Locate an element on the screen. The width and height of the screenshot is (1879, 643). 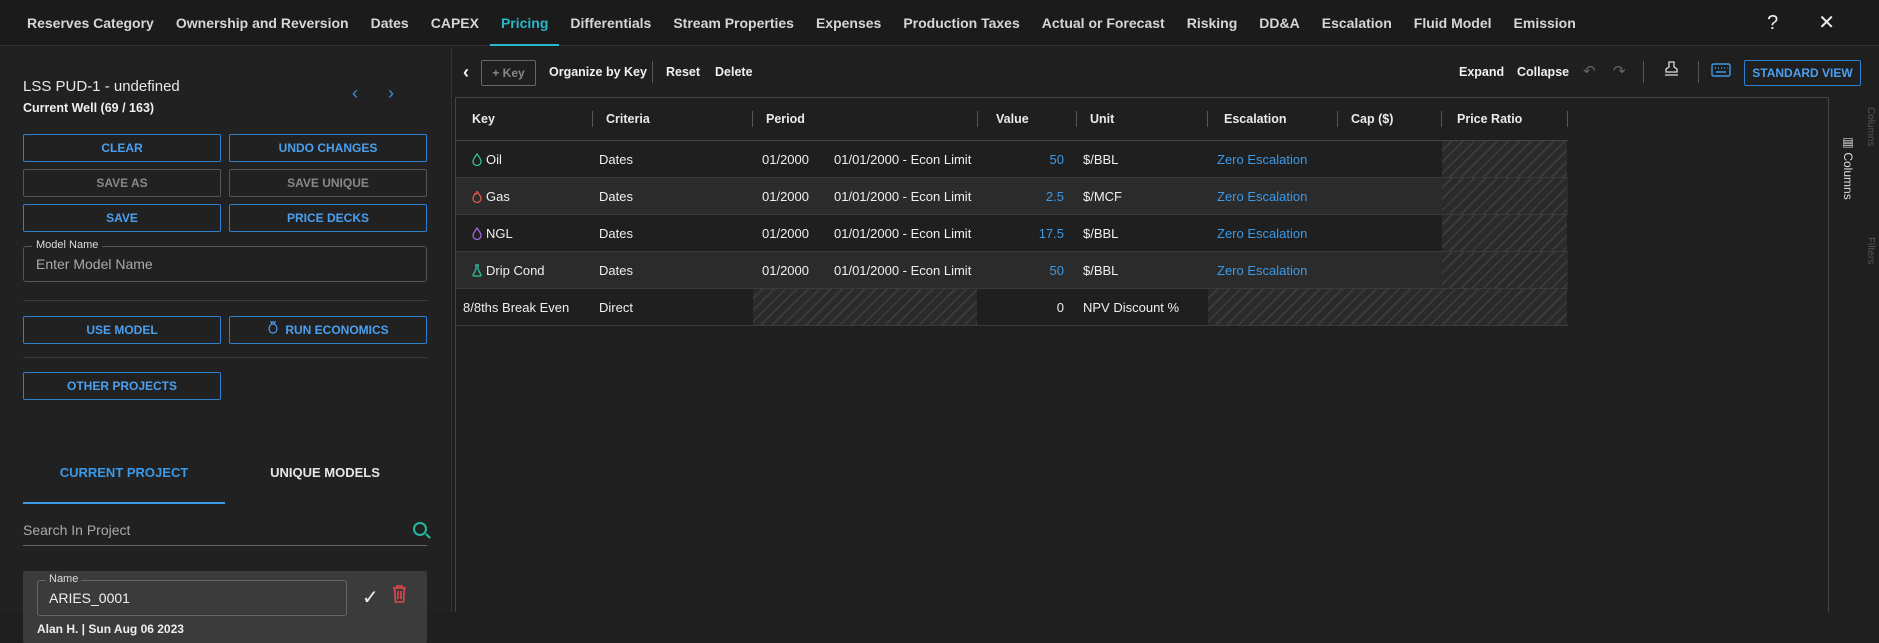
keyboard-icon is located at coordinates (1721, 72).